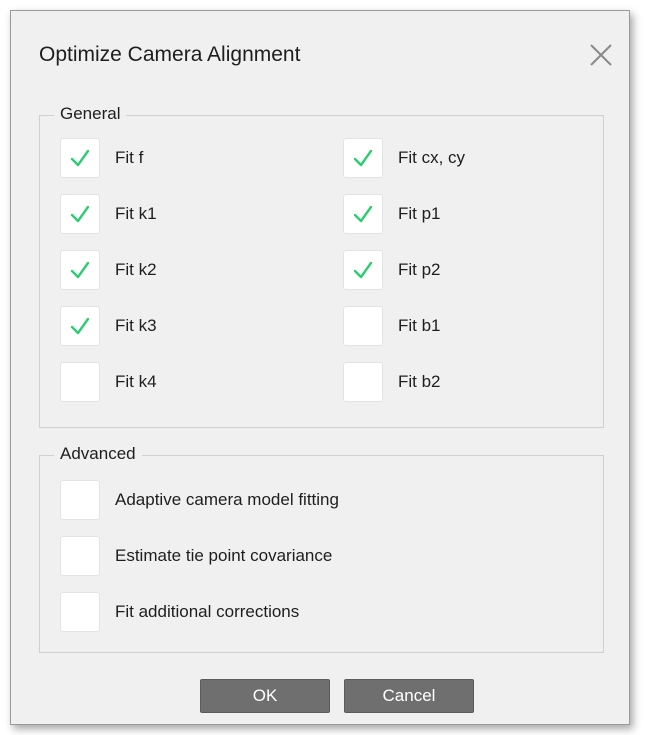  Describe the element at coordinates (98, 454) in the screenshot. I see `advanced-legend: Advanced` at that location.